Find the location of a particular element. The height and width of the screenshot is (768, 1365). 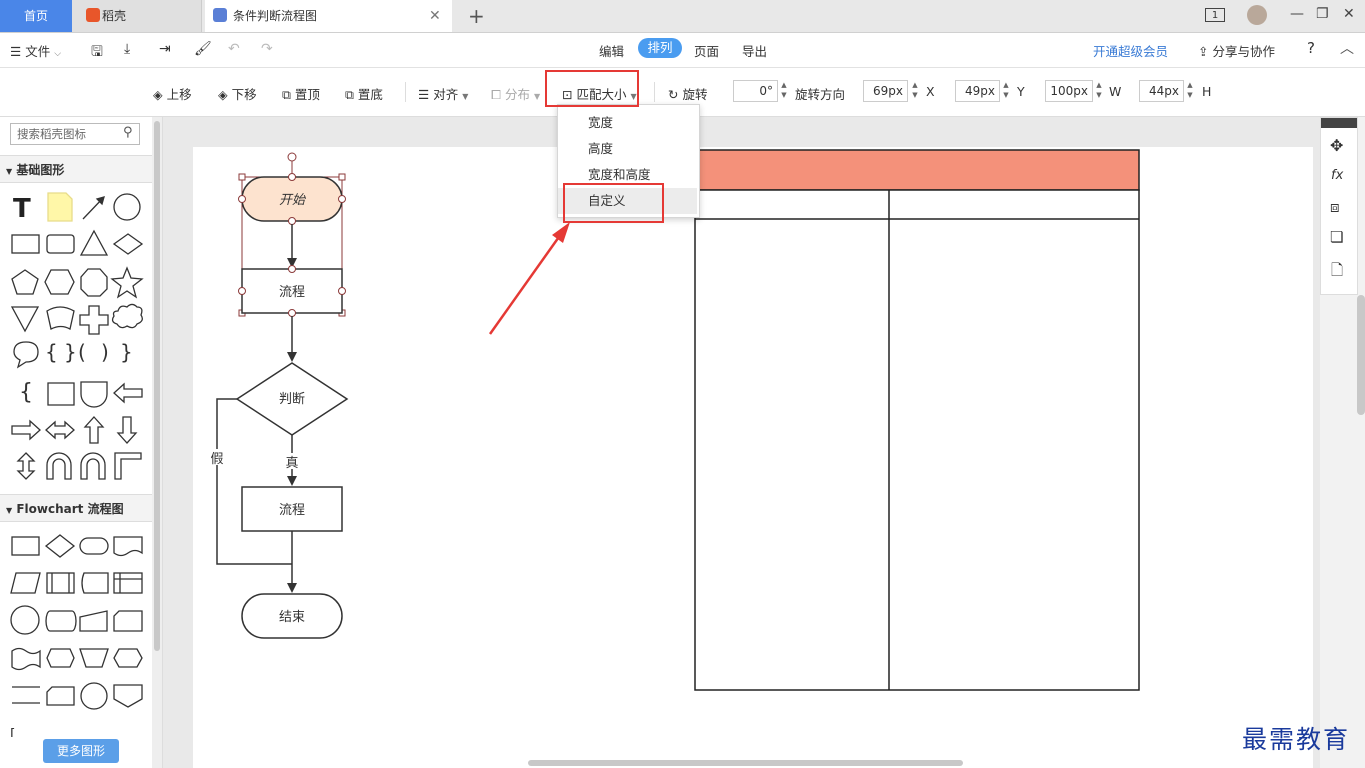

u-turn-arrow-2-icon is located at coordinates (93, 466).